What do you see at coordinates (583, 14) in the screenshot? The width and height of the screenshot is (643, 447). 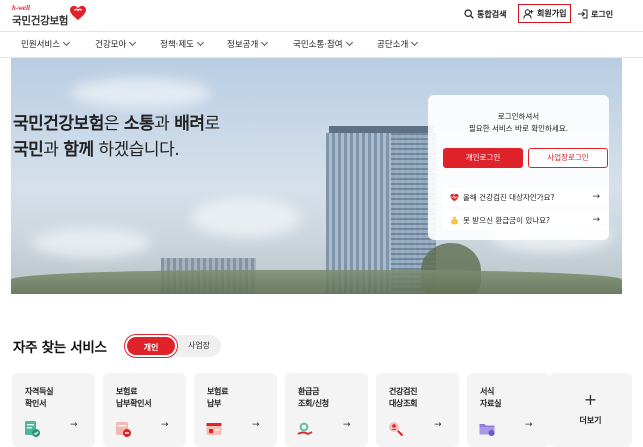 I see `login-icon` at bounding box center [583, 14].